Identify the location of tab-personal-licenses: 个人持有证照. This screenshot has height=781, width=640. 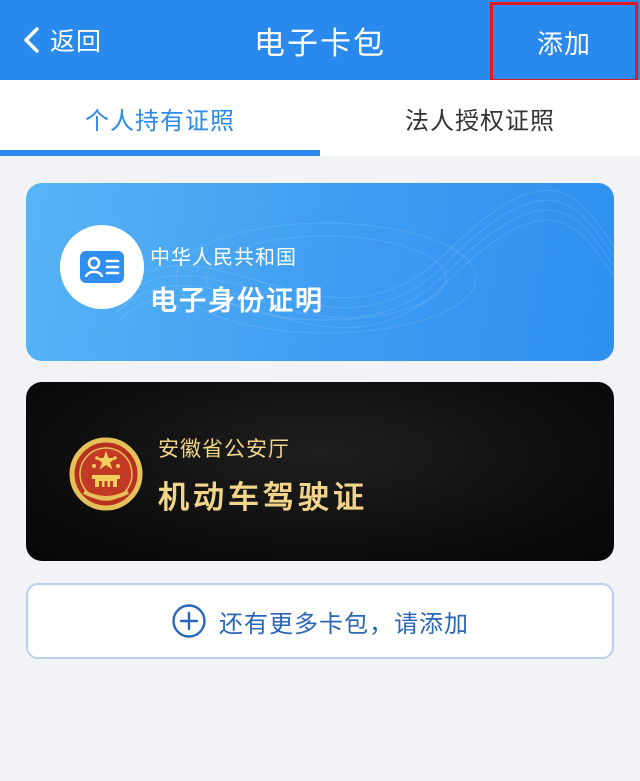
(160, 118).